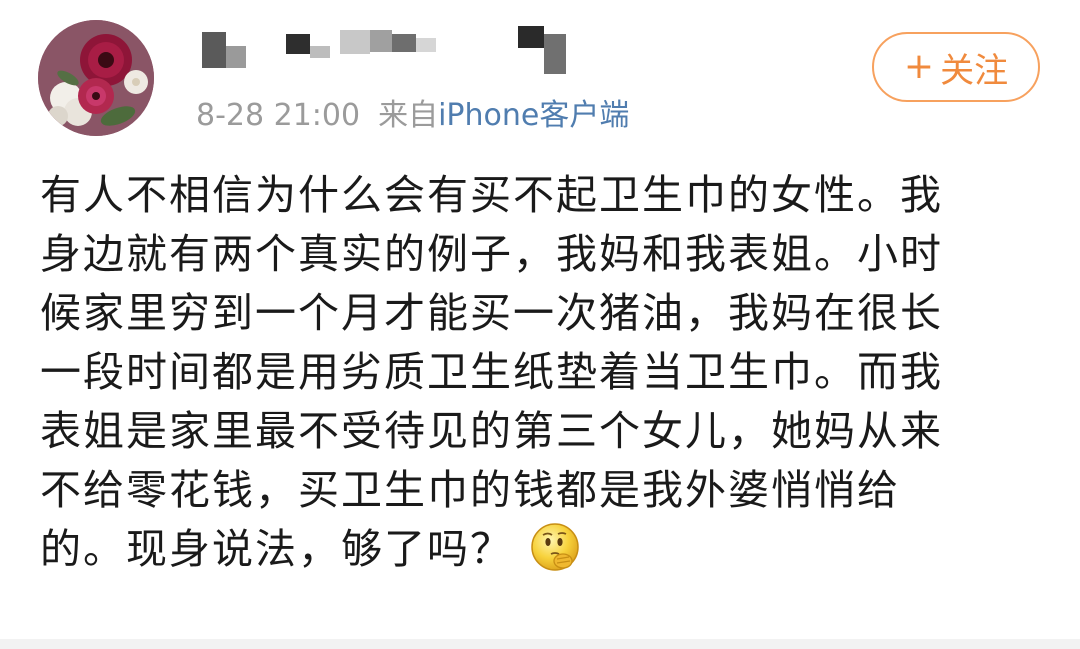 Image resolution: width=1080 pixels, height=649 pixels. I want to click on source-client-link: iPhone客户端, so click(533, 115).